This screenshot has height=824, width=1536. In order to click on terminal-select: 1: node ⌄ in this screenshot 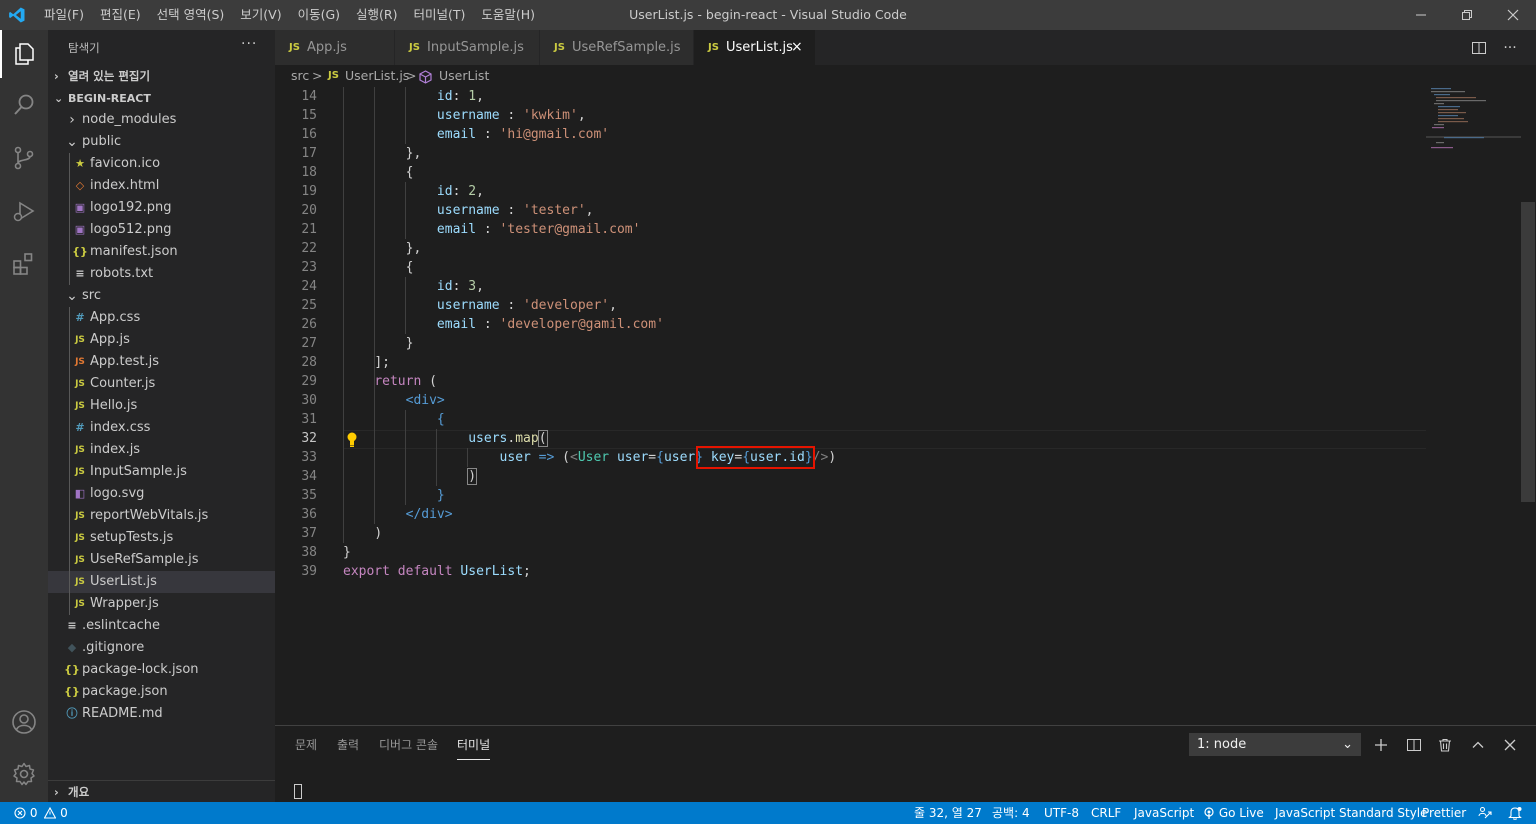, I will do `click(1275, 744)`.